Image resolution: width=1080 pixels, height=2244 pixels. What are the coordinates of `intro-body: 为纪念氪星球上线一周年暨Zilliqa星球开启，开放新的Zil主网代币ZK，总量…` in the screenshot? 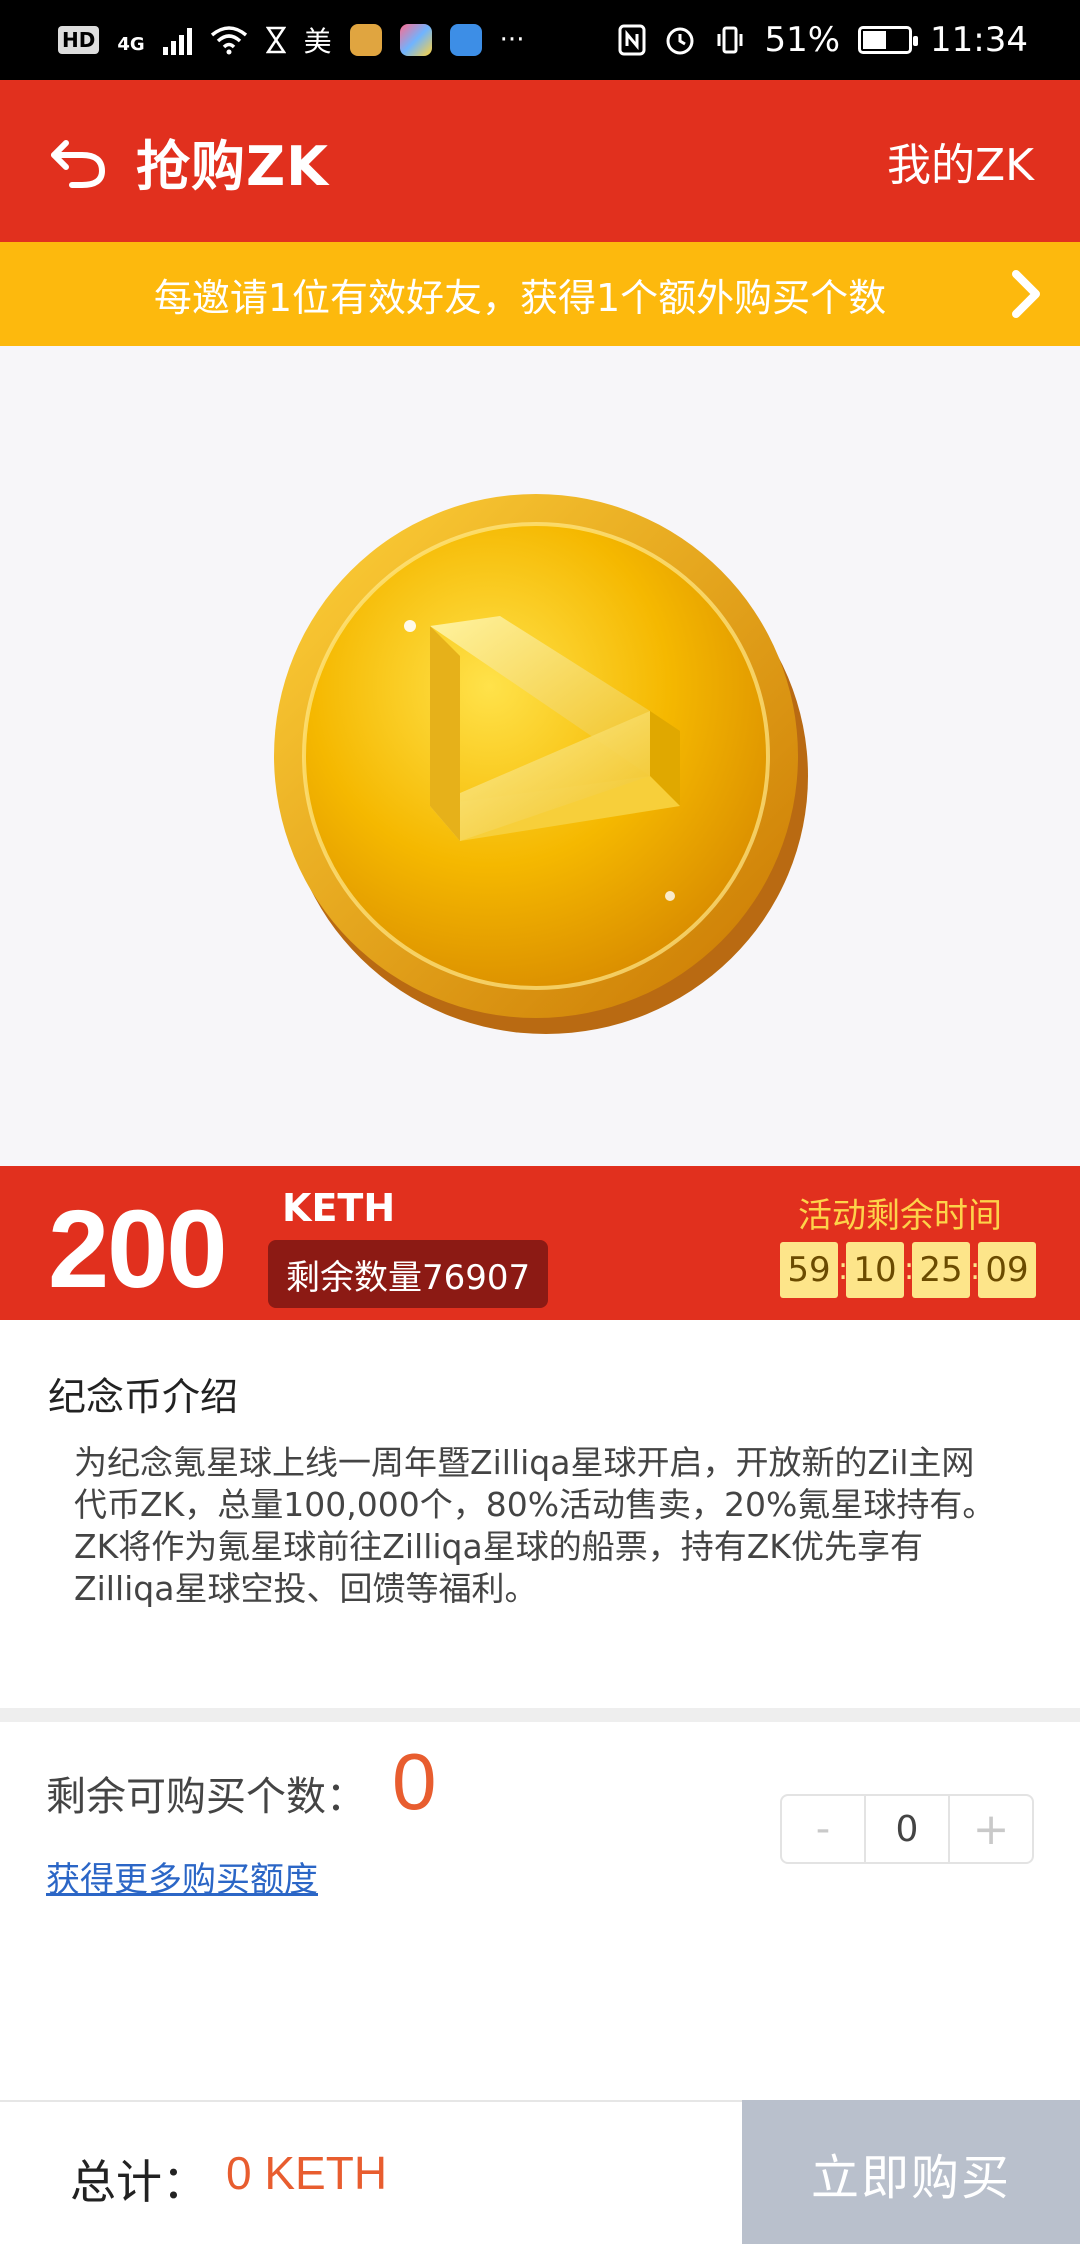 It's located at (539, 1526).